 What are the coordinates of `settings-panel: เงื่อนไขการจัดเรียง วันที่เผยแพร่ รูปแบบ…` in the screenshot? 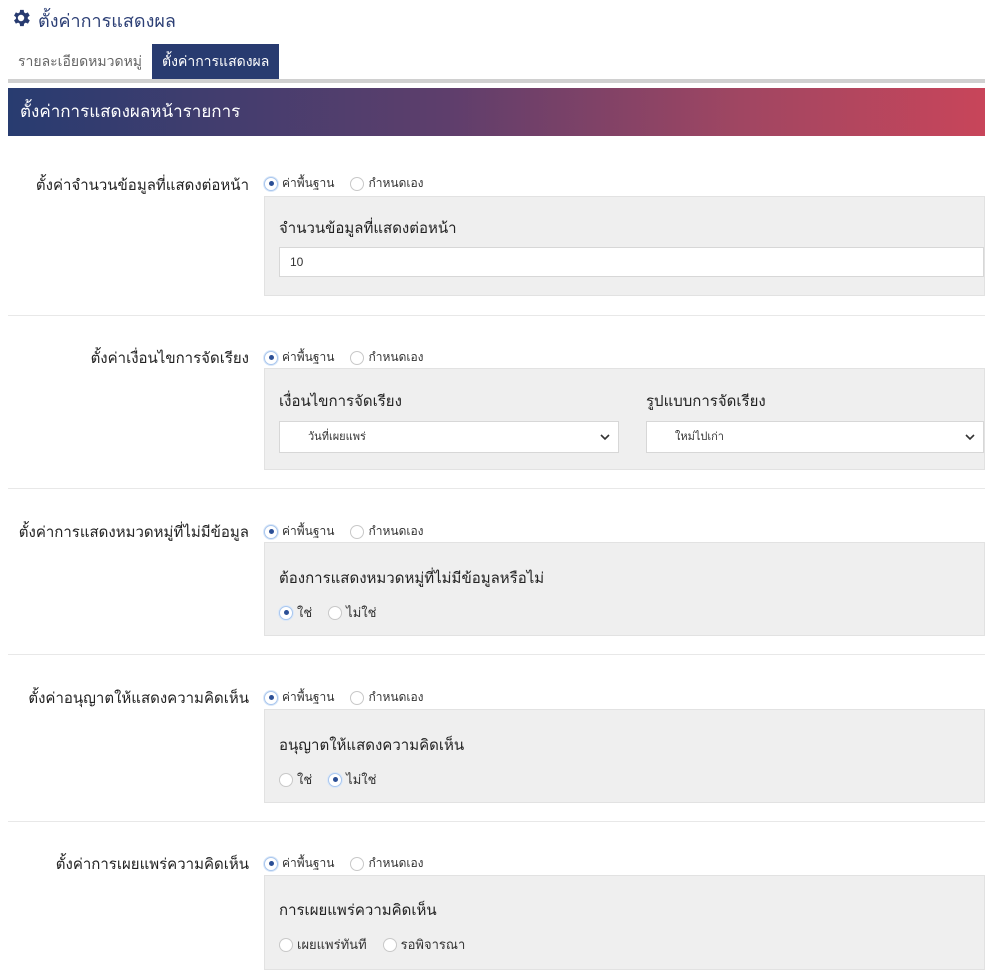 It's located at (624, 419).